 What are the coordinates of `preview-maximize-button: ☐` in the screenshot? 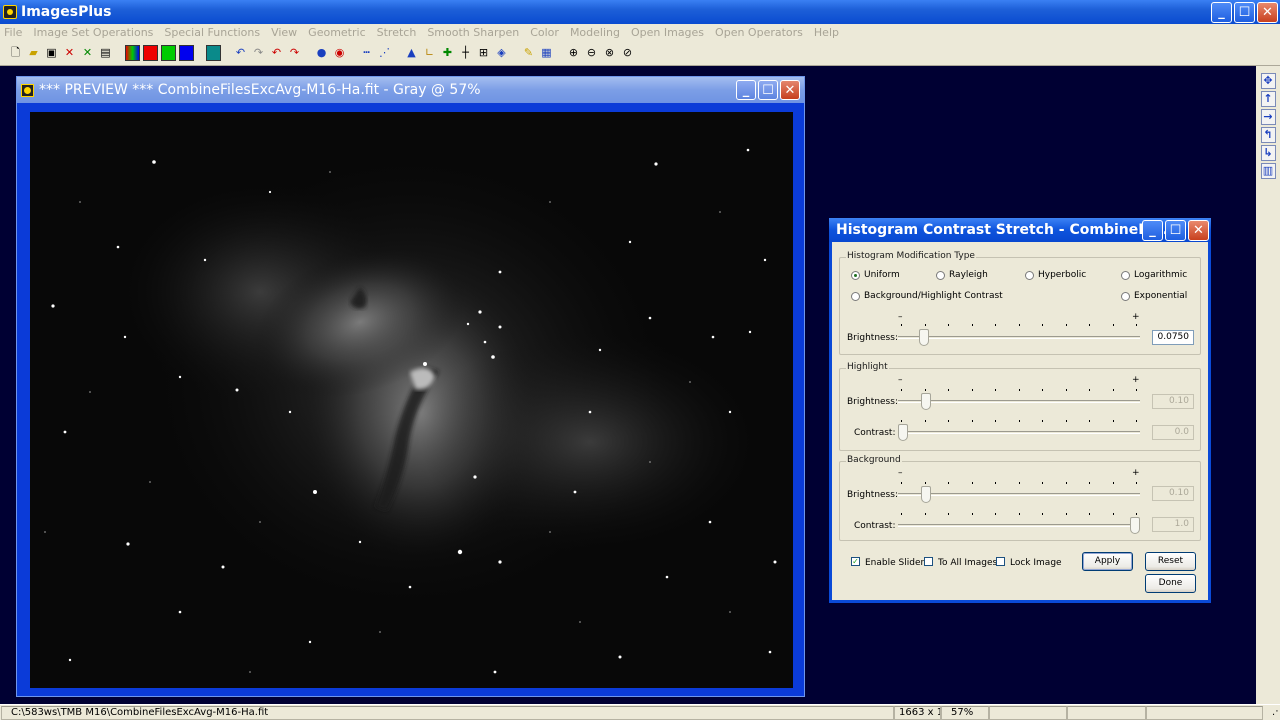 It's located at (768, 90).